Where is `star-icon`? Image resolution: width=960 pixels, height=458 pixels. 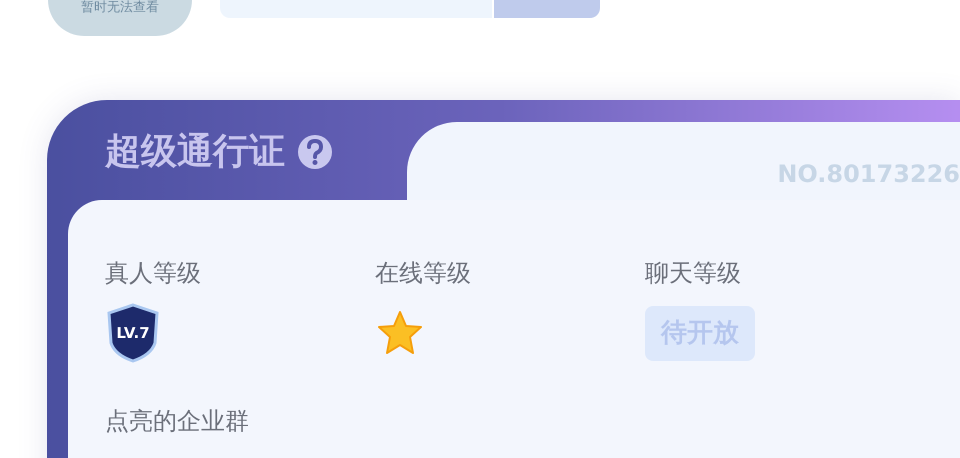 star-icon is located at coordinates (400, 333).